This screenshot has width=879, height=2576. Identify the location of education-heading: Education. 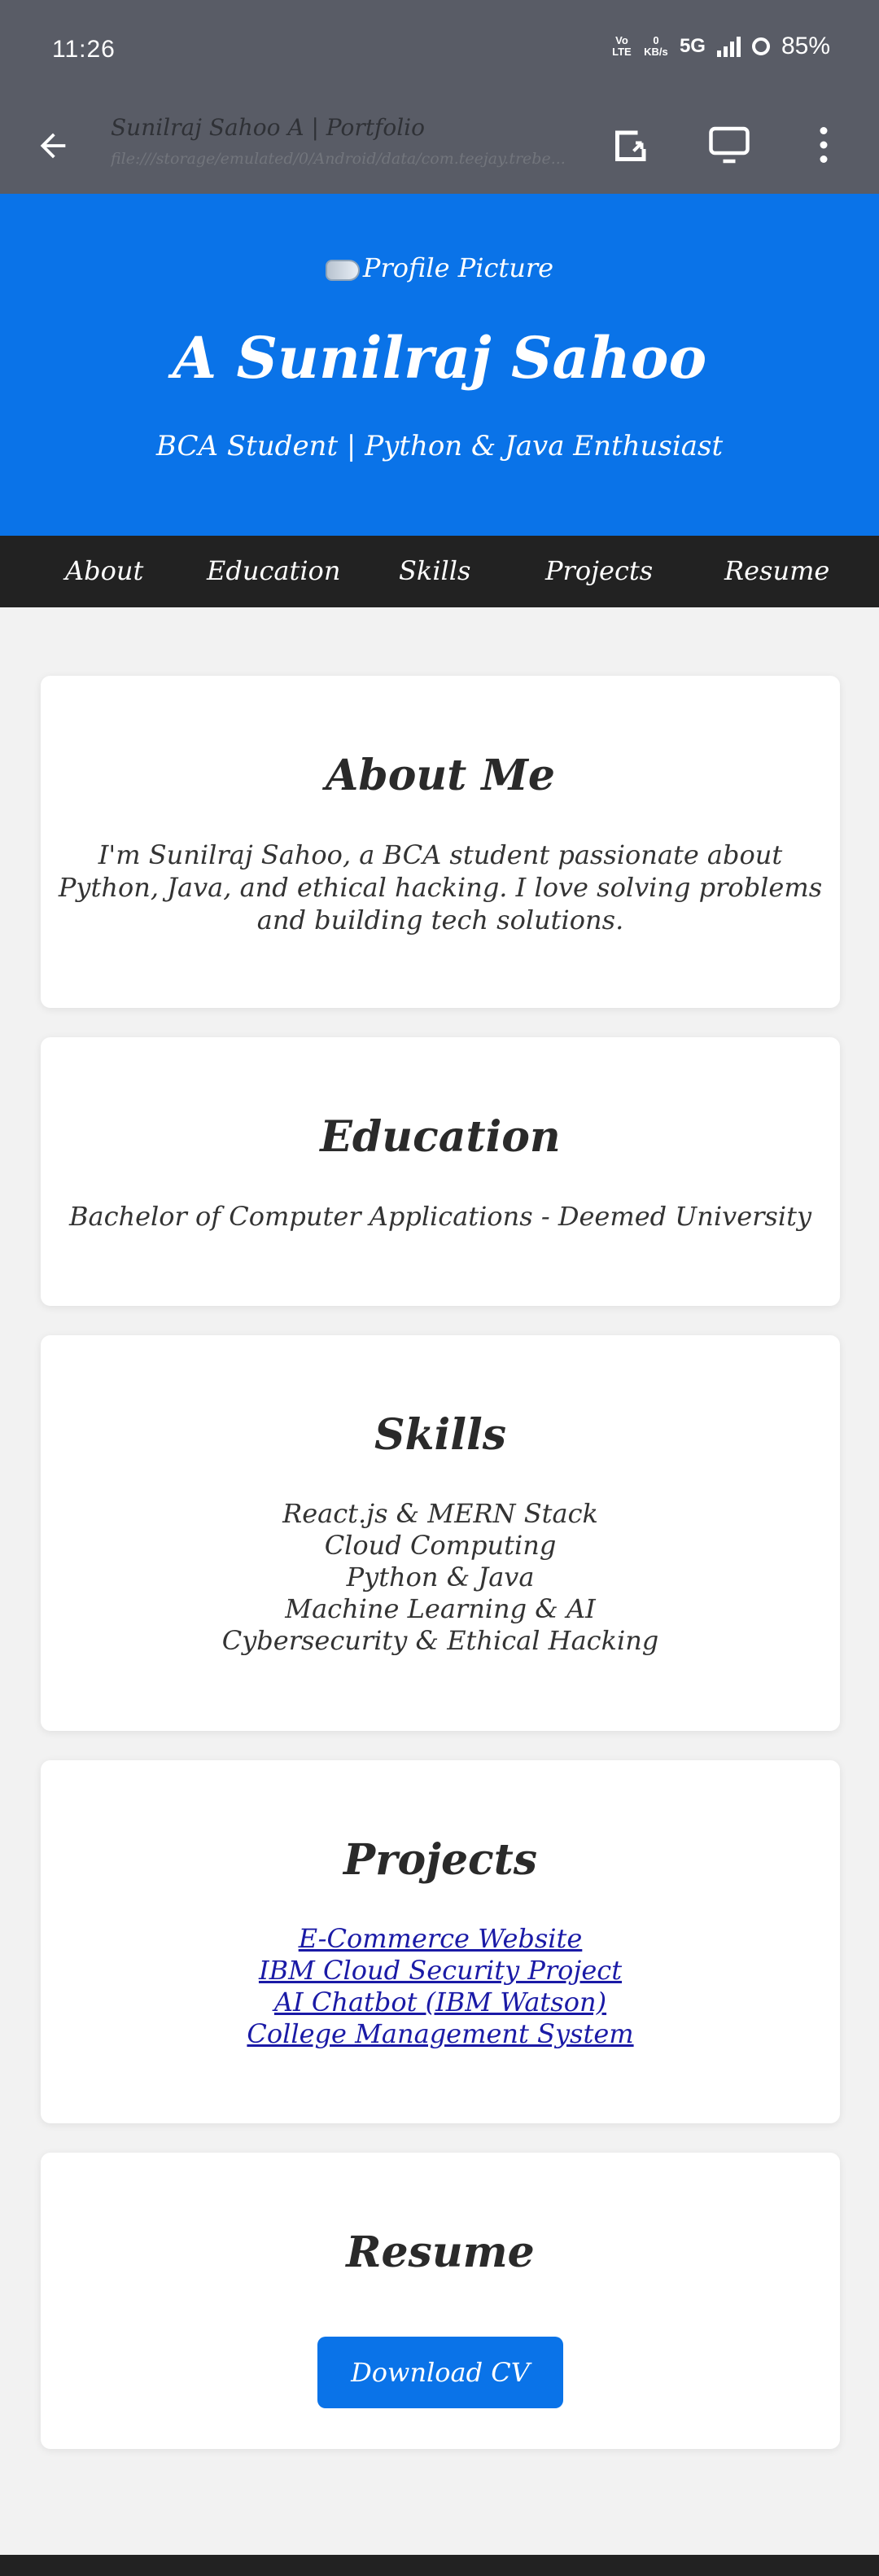
(440, 1137).